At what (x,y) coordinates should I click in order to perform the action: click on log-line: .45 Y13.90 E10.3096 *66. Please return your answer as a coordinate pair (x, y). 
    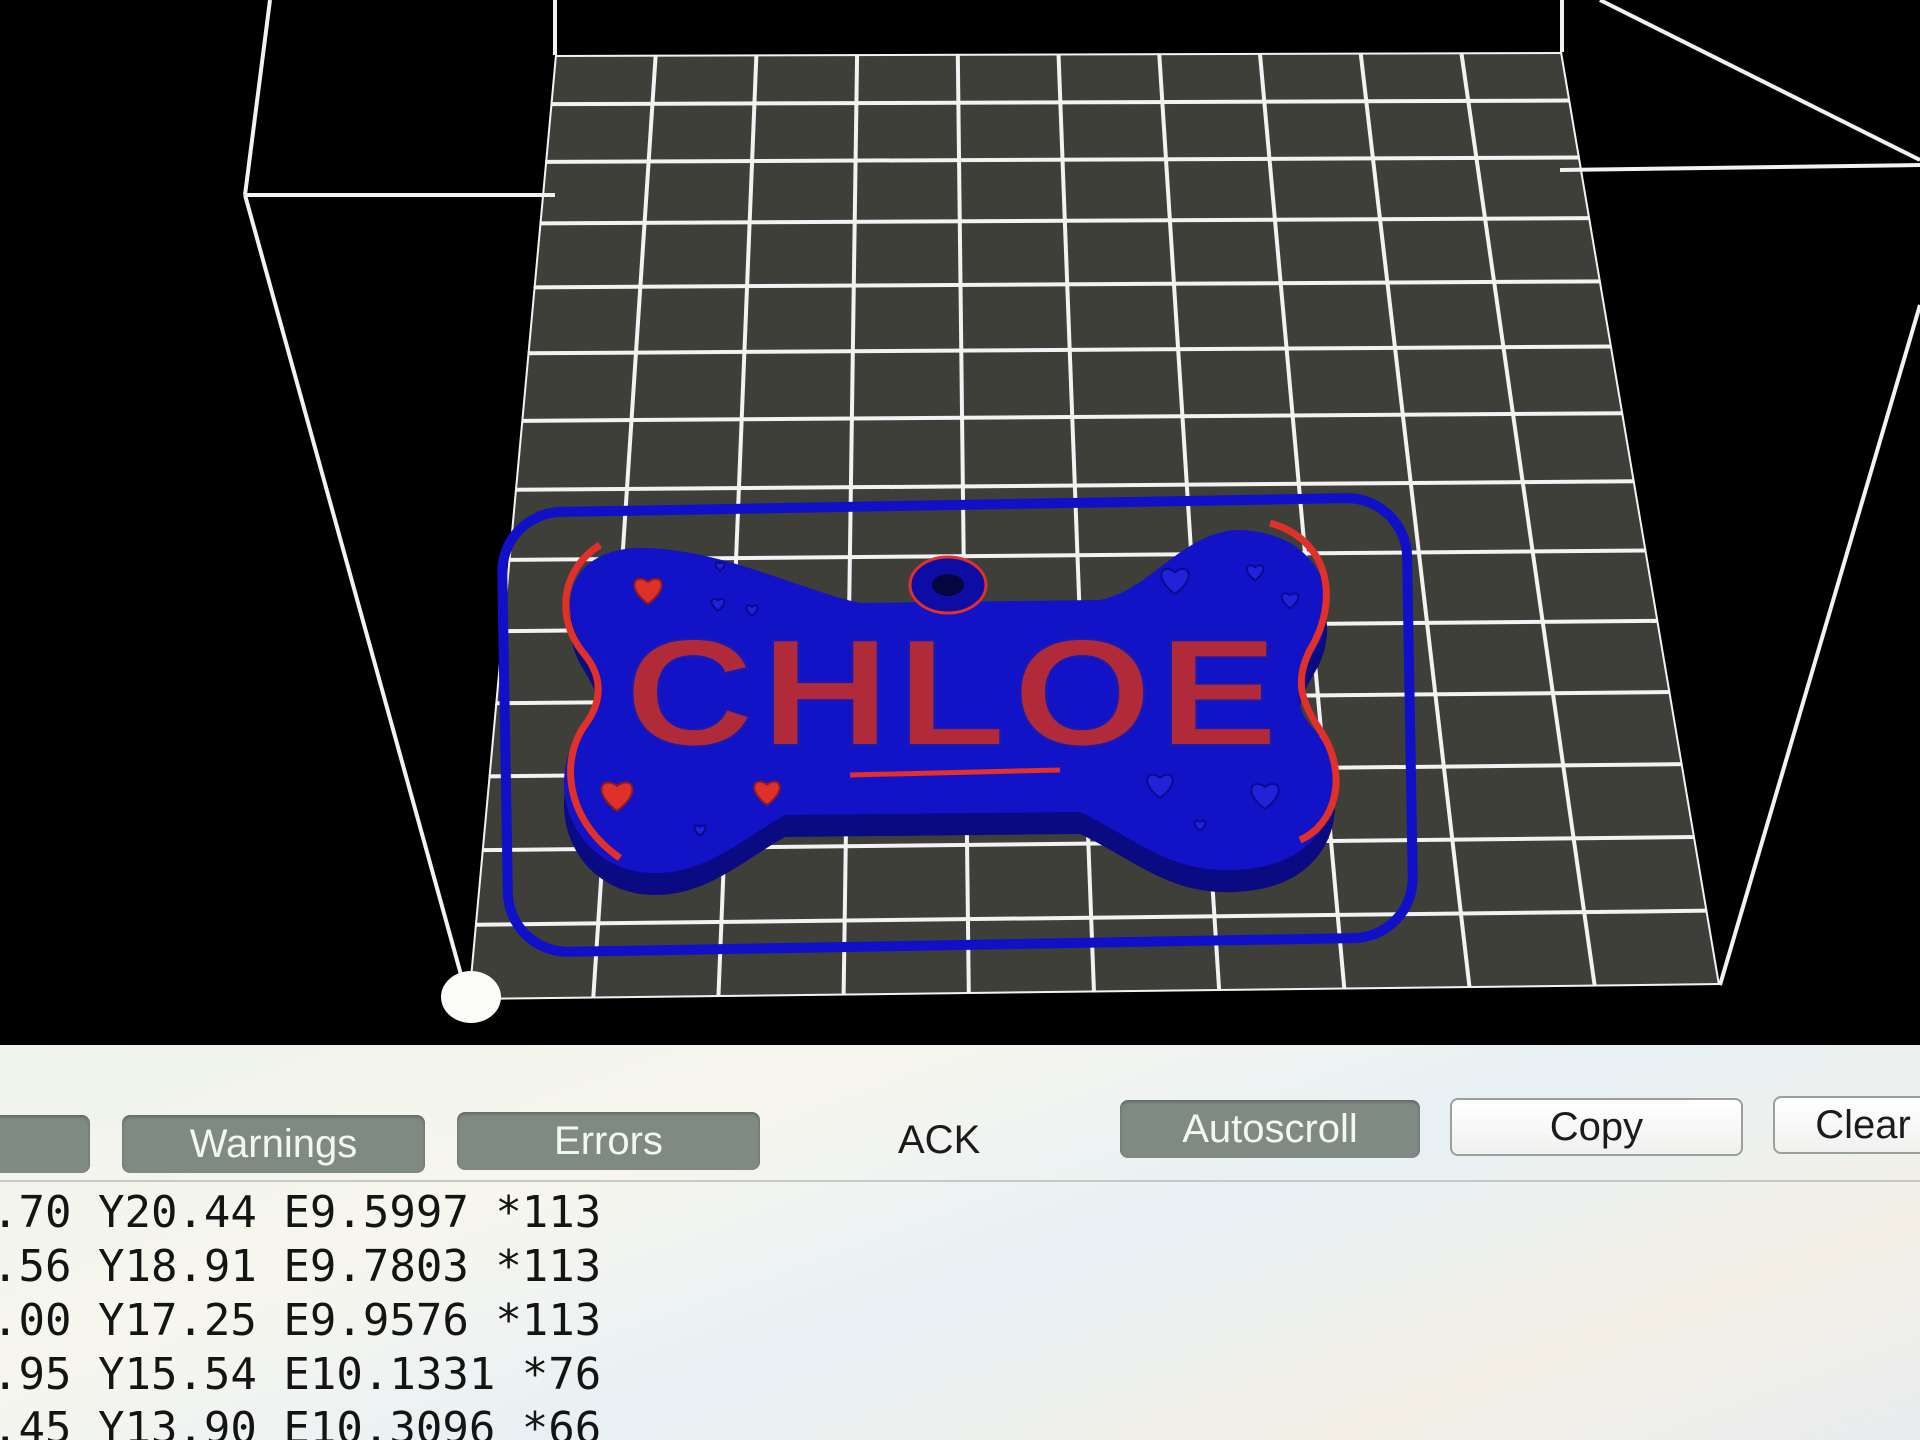
    Looking at the image, I should click on (301, 1421).